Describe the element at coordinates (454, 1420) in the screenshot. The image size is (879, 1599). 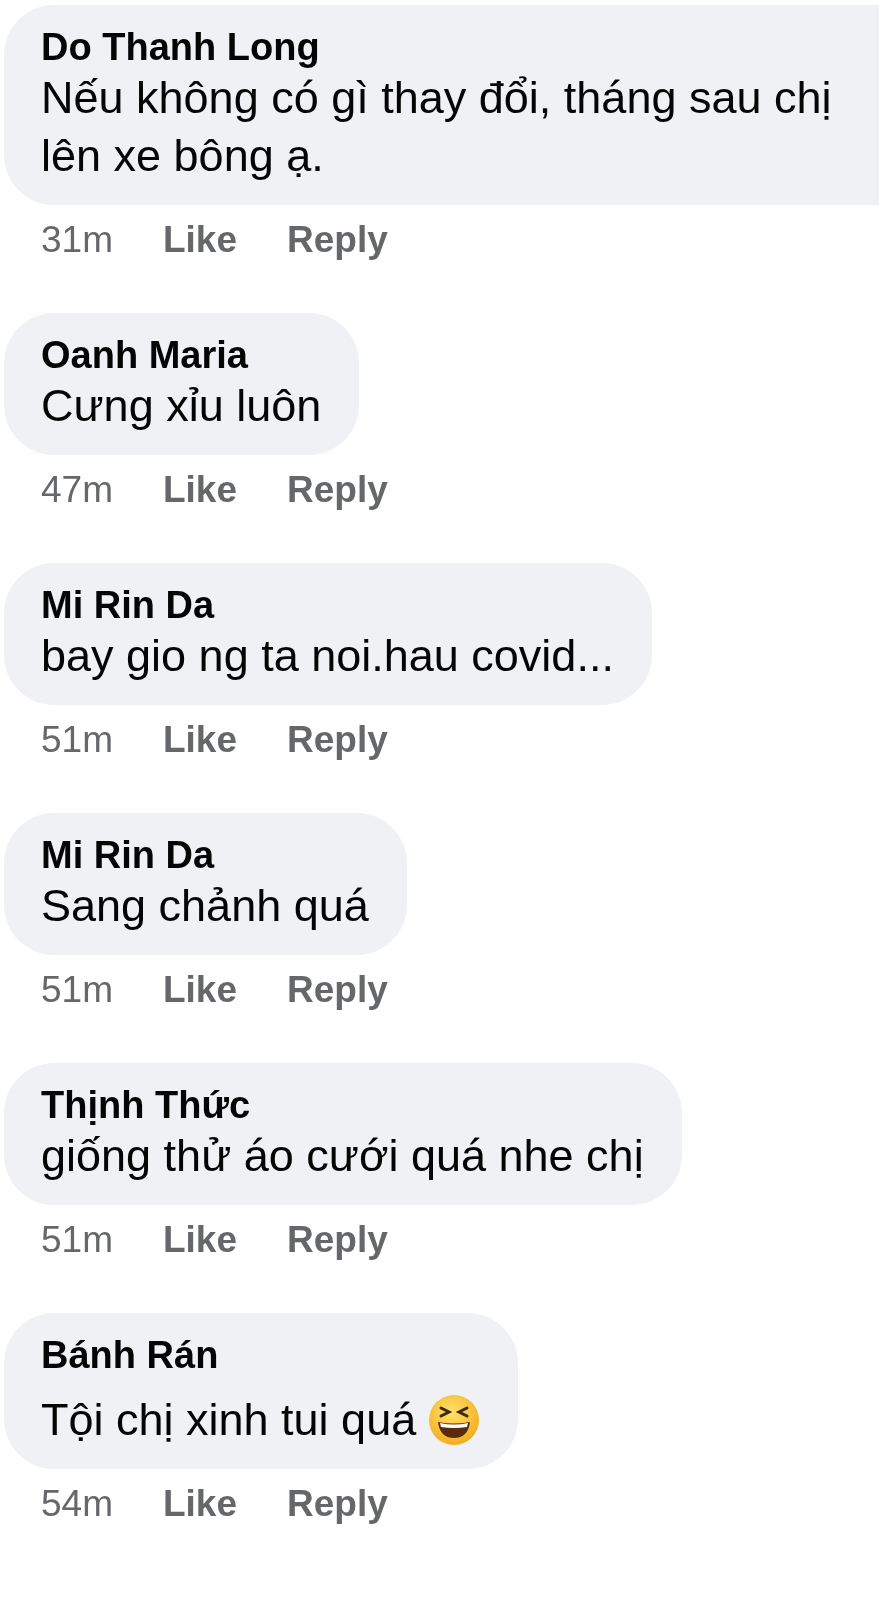
I see `laughing-emoji-icon` at that location.